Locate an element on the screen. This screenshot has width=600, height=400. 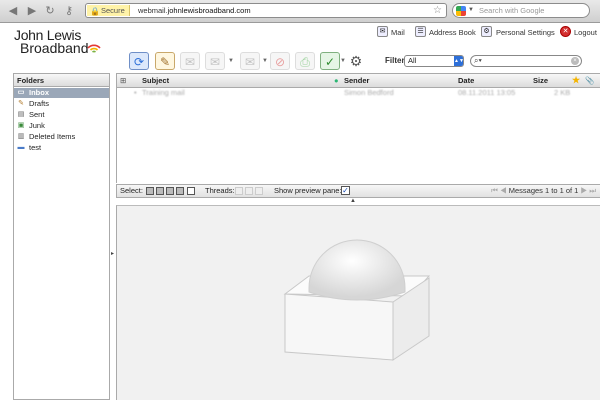
bookmark-star-icon: ☆ is located at coordinates (437, 10).